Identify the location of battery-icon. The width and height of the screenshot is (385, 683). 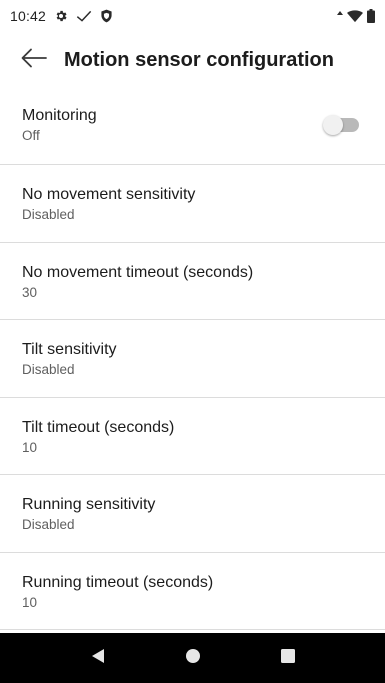
(371, 16).